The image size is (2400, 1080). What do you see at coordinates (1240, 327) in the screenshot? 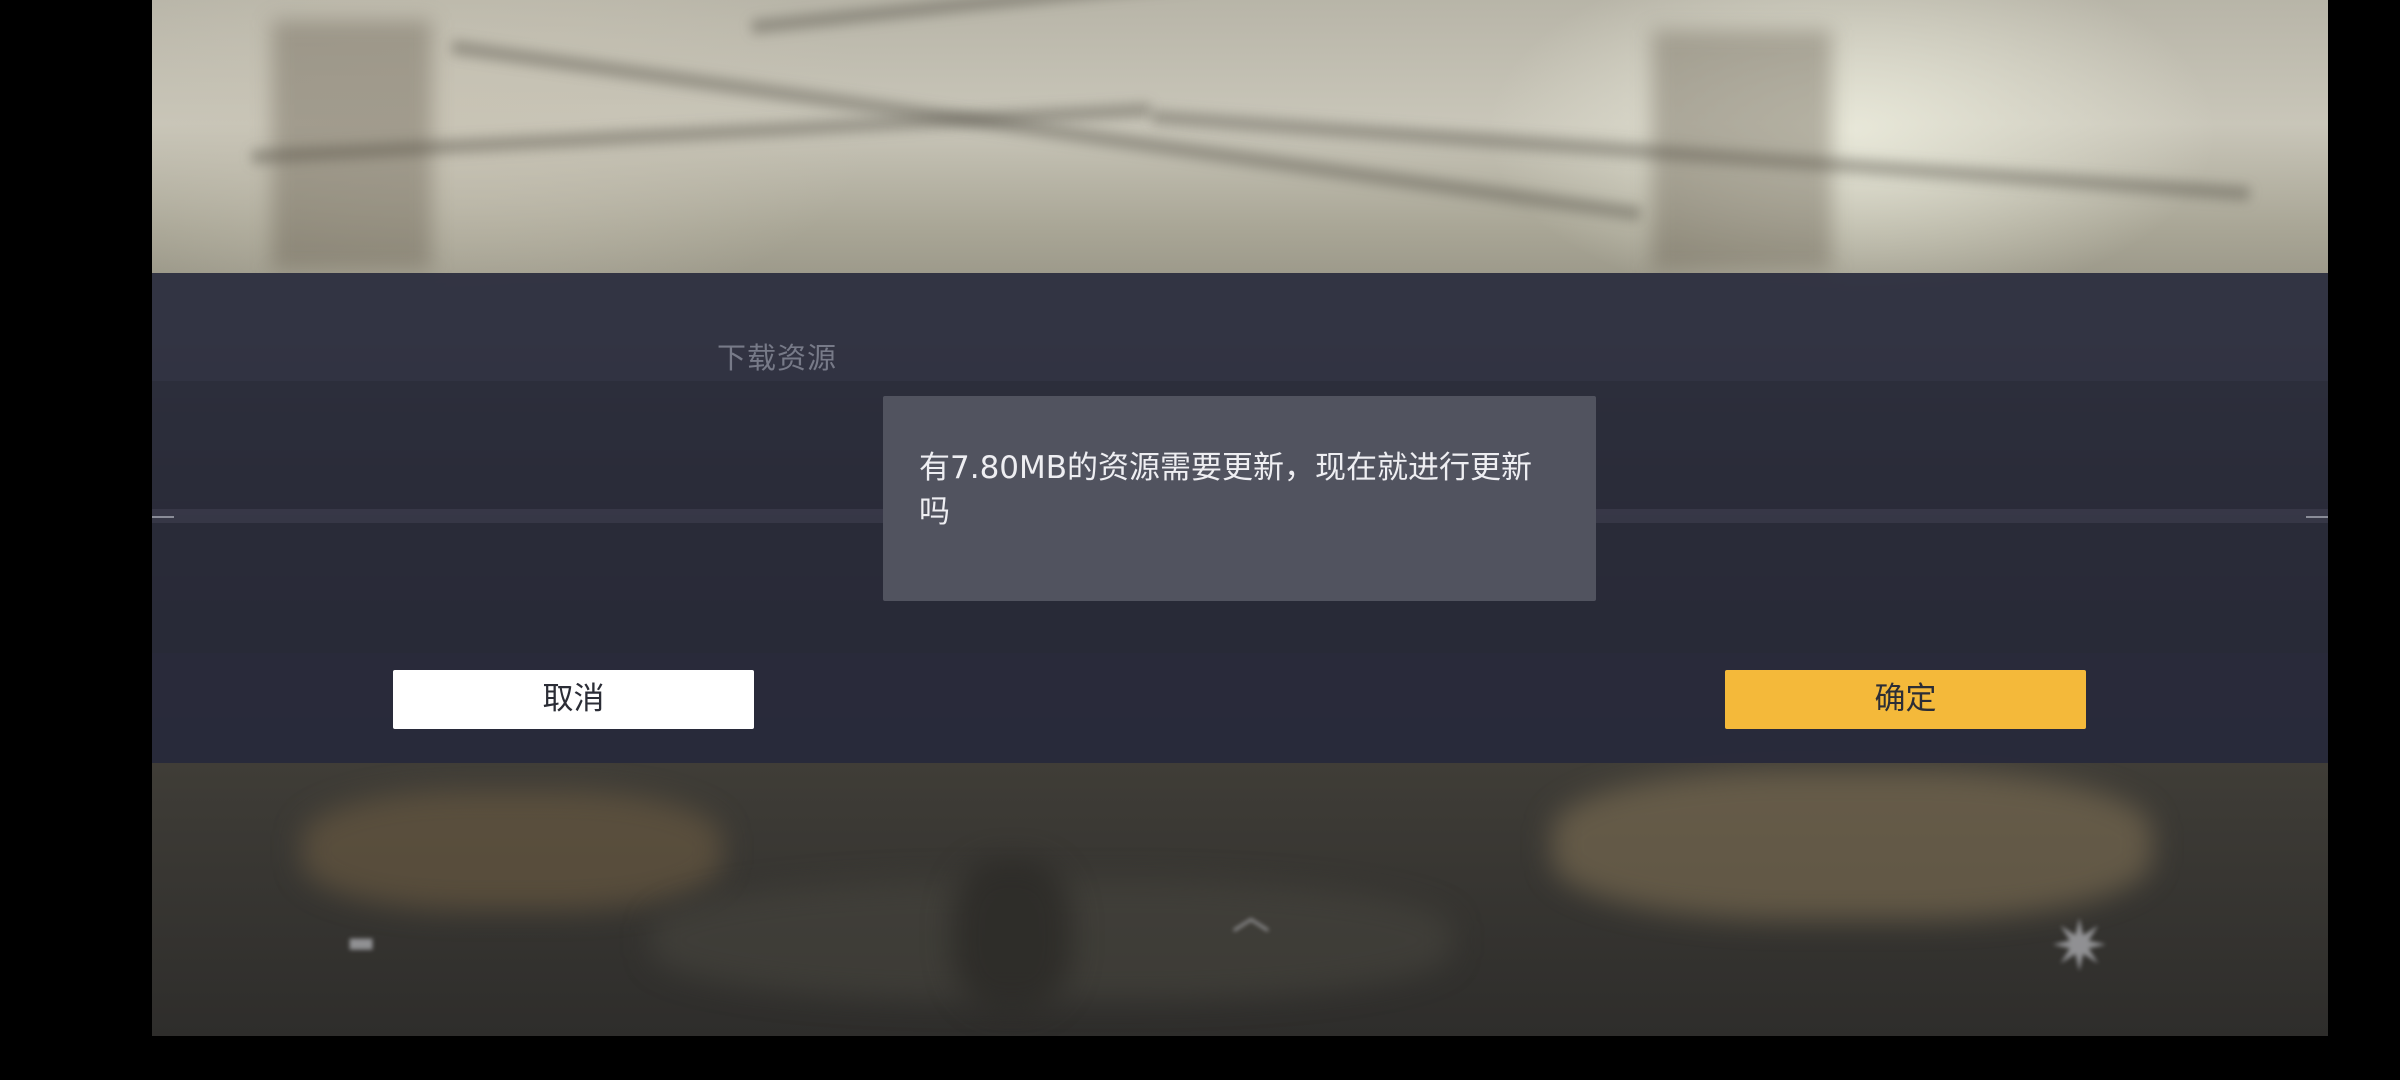
I see `dialog-header: 下载资源` at bounding box center [1240, 327].